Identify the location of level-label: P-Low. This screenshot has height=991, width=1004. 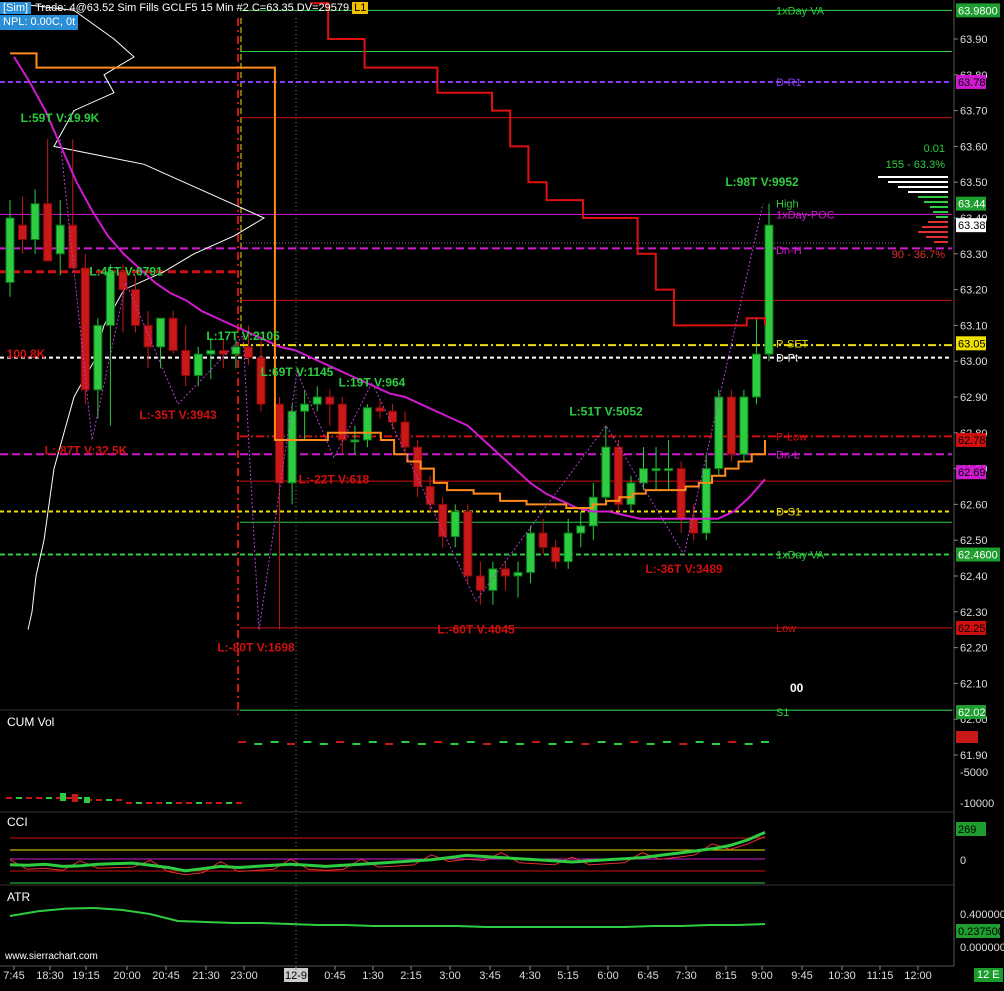
(791, 437).